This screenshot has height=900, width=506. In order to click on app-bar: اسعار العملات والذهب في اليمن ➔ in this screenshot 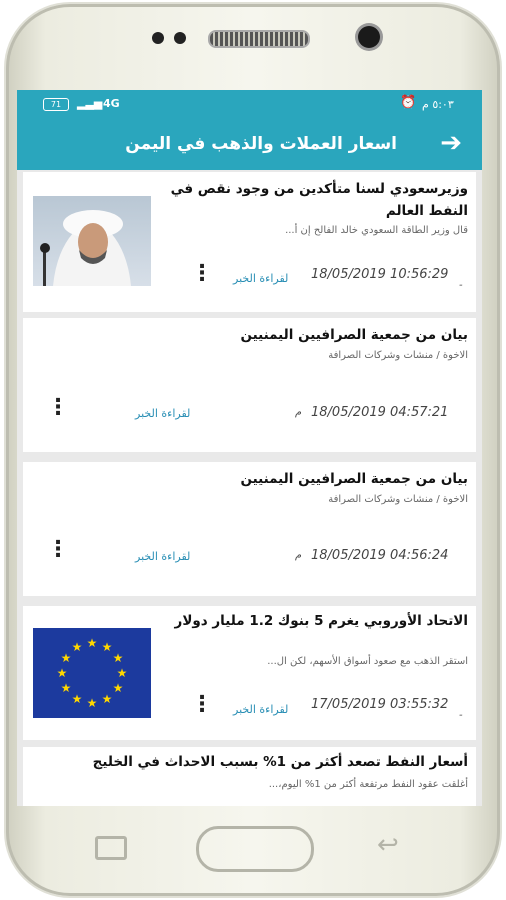, I will do `click(249, 145)`.